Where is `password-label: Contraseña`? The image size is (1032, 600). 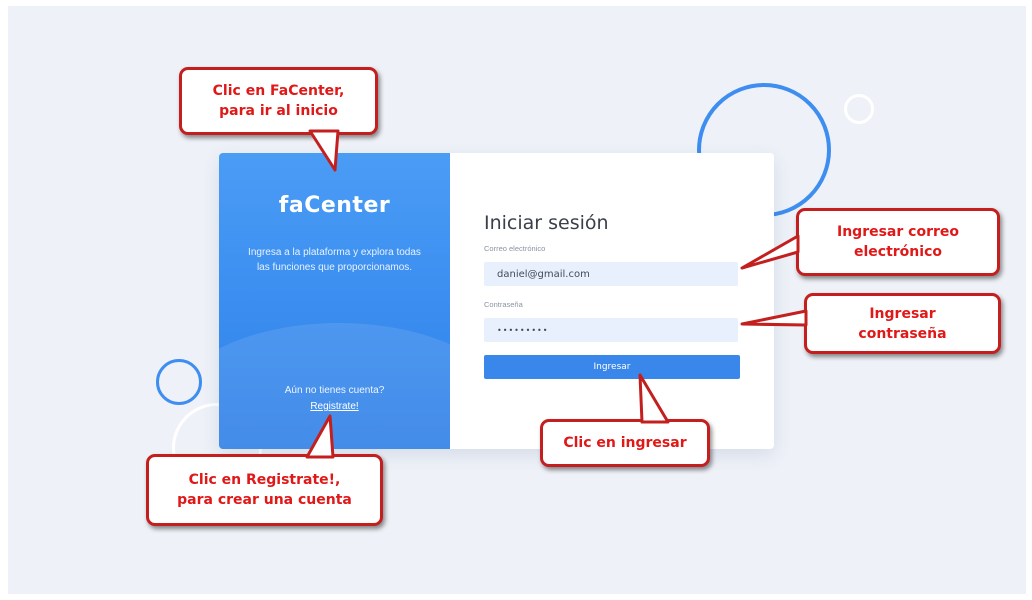 password-label: Contraseña is located at coordinates (503, 304).